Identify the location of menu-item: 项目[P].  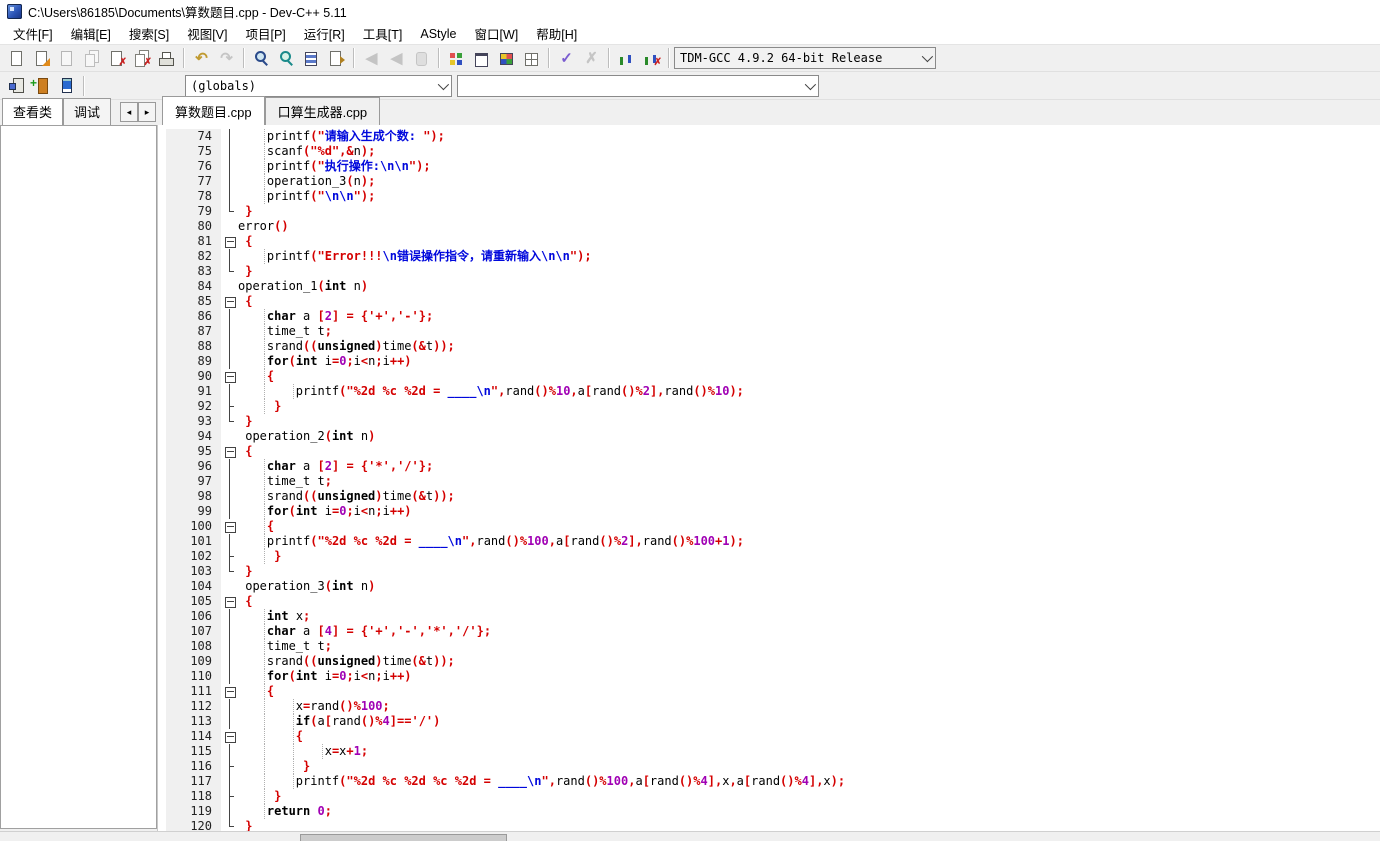
(265, 33).